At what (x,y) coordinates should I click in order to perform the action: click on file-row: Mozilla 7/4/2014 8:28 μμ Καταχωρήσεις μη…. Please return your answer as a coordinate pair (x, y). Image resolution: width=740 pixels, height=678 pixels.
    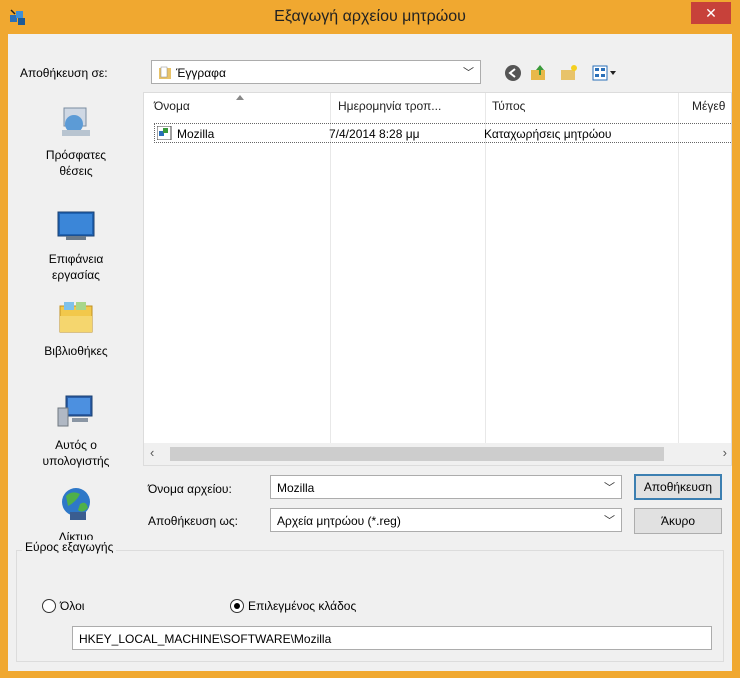
    Looking at the image, I should click on (442, 133).